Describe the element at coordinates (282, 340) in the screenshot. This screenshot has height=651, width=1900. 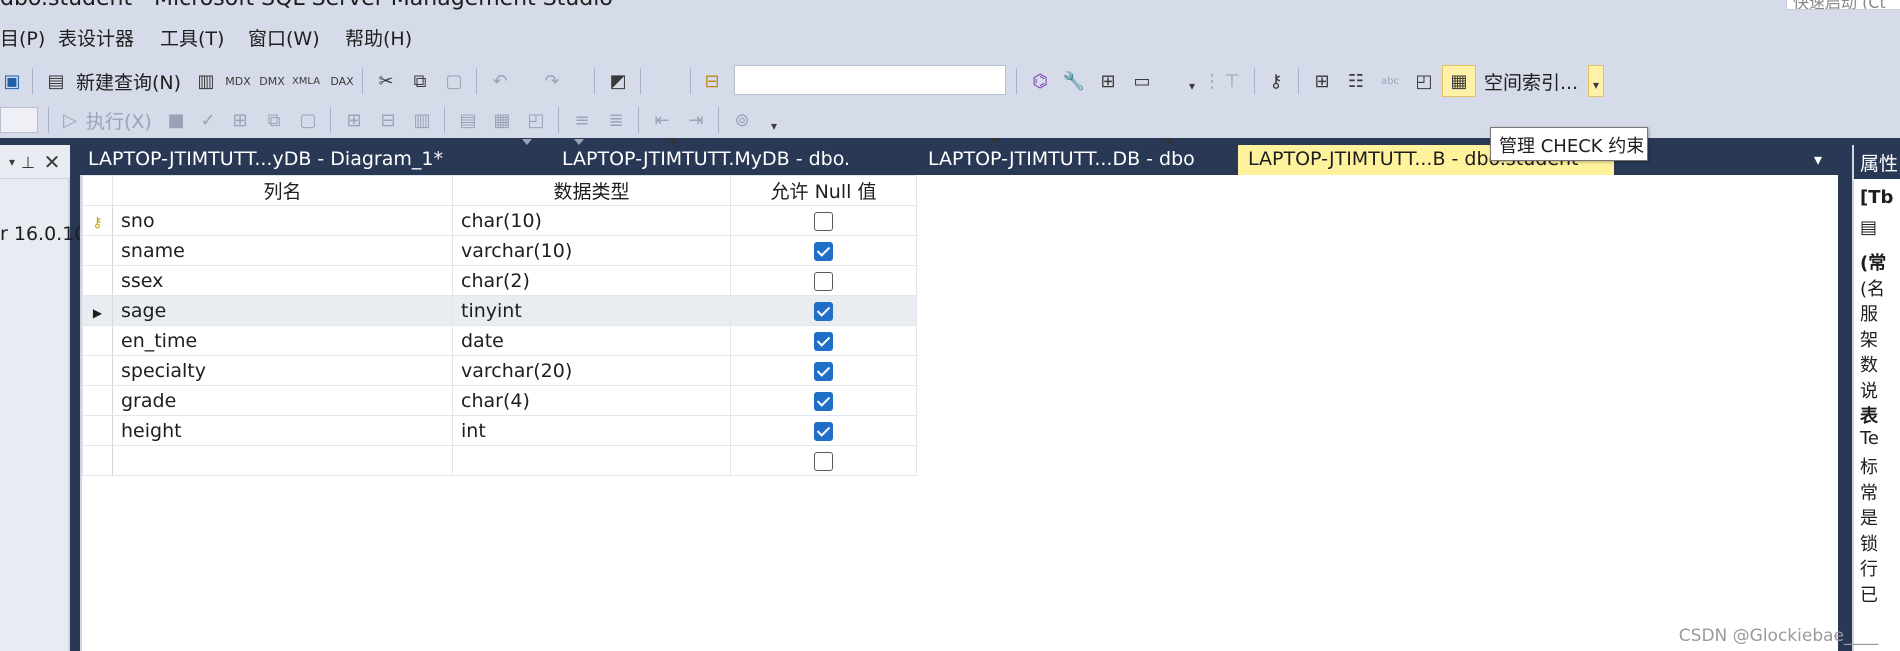
I see `column-name-cell: en_time` at that location.